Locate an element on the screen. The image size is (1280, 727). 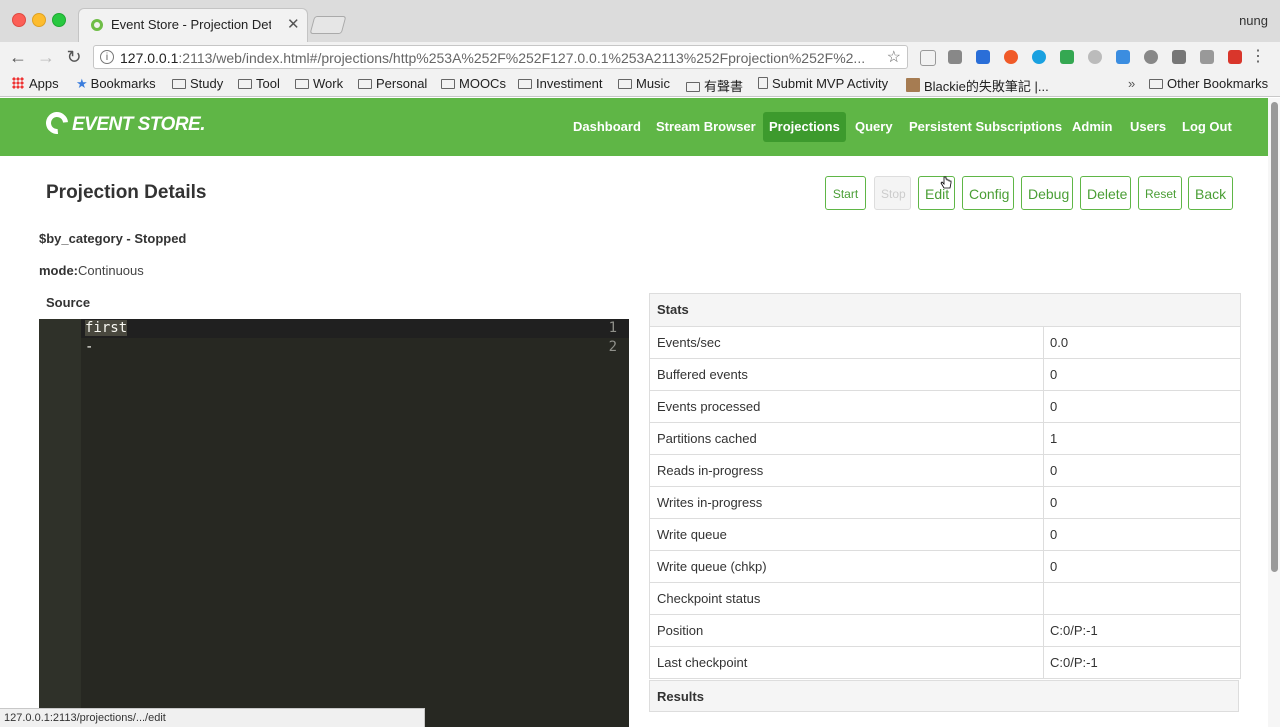
maximize-window-button is located at coordinates (59, 20).